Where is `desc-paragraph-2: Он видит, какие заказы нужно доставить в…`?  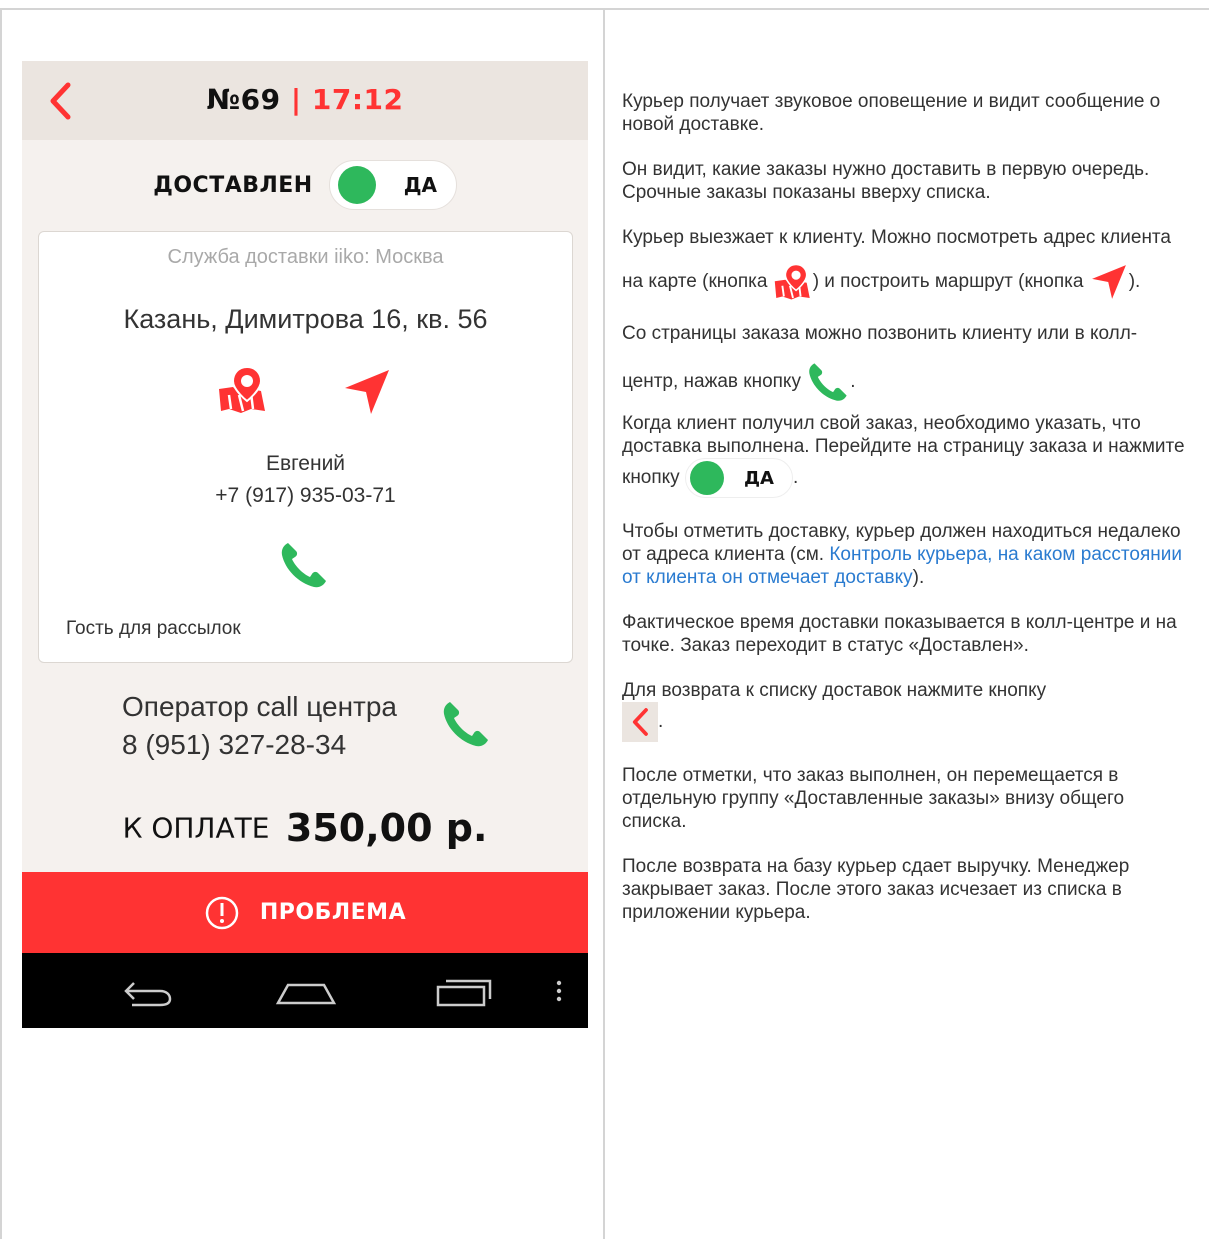
desc-paragraph-2: Он видит, какие заказы нужно доставить в… is located at coordinates (886, 181).